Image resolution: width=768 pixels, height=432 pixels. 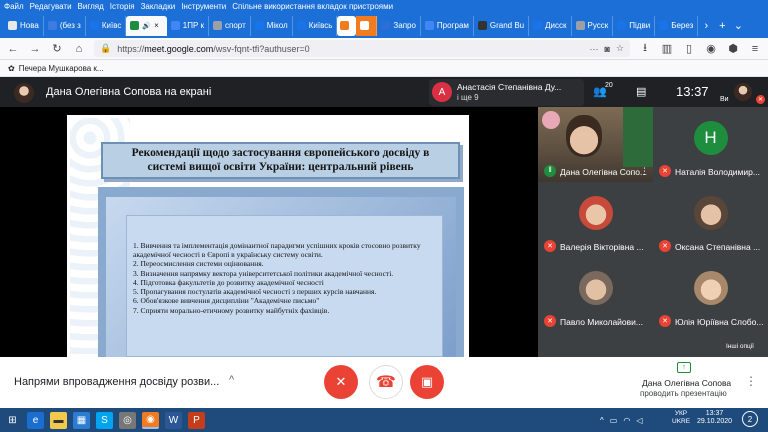 What do you see at coordinates (315, 25) in the screenshot?
I see `browser-tab: Київсь` at bounding box center [315, 25].